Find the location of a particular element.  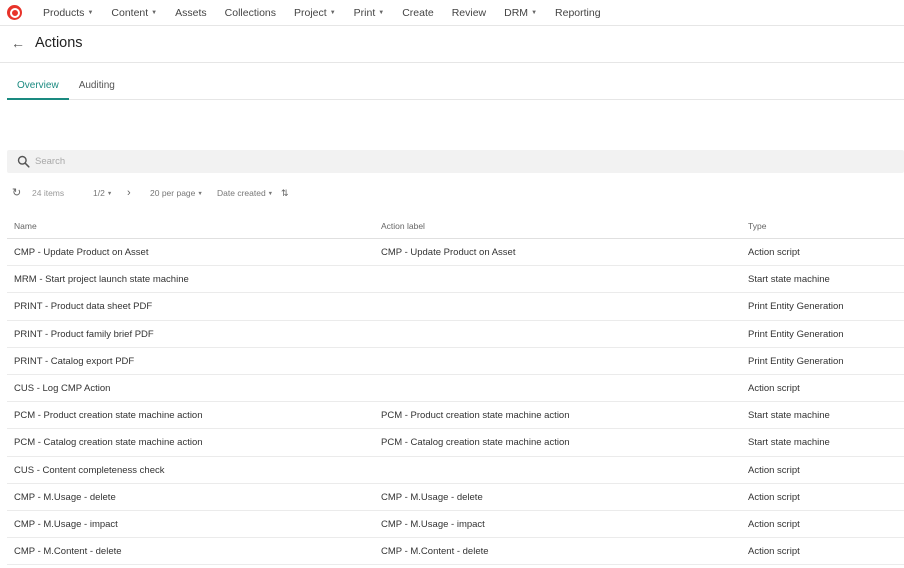

cell-action-label: CMP - M.Usage - impact is located at coordinates (433, 524).